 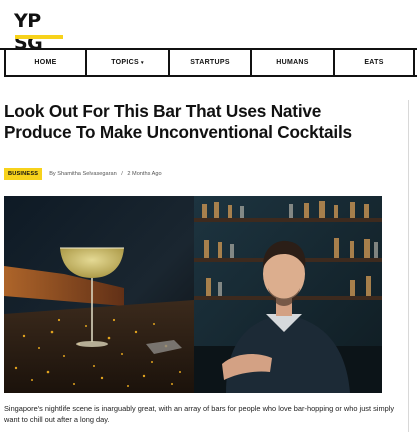 I want to click on nav-eats: EATS, so click(x=374, y=62).